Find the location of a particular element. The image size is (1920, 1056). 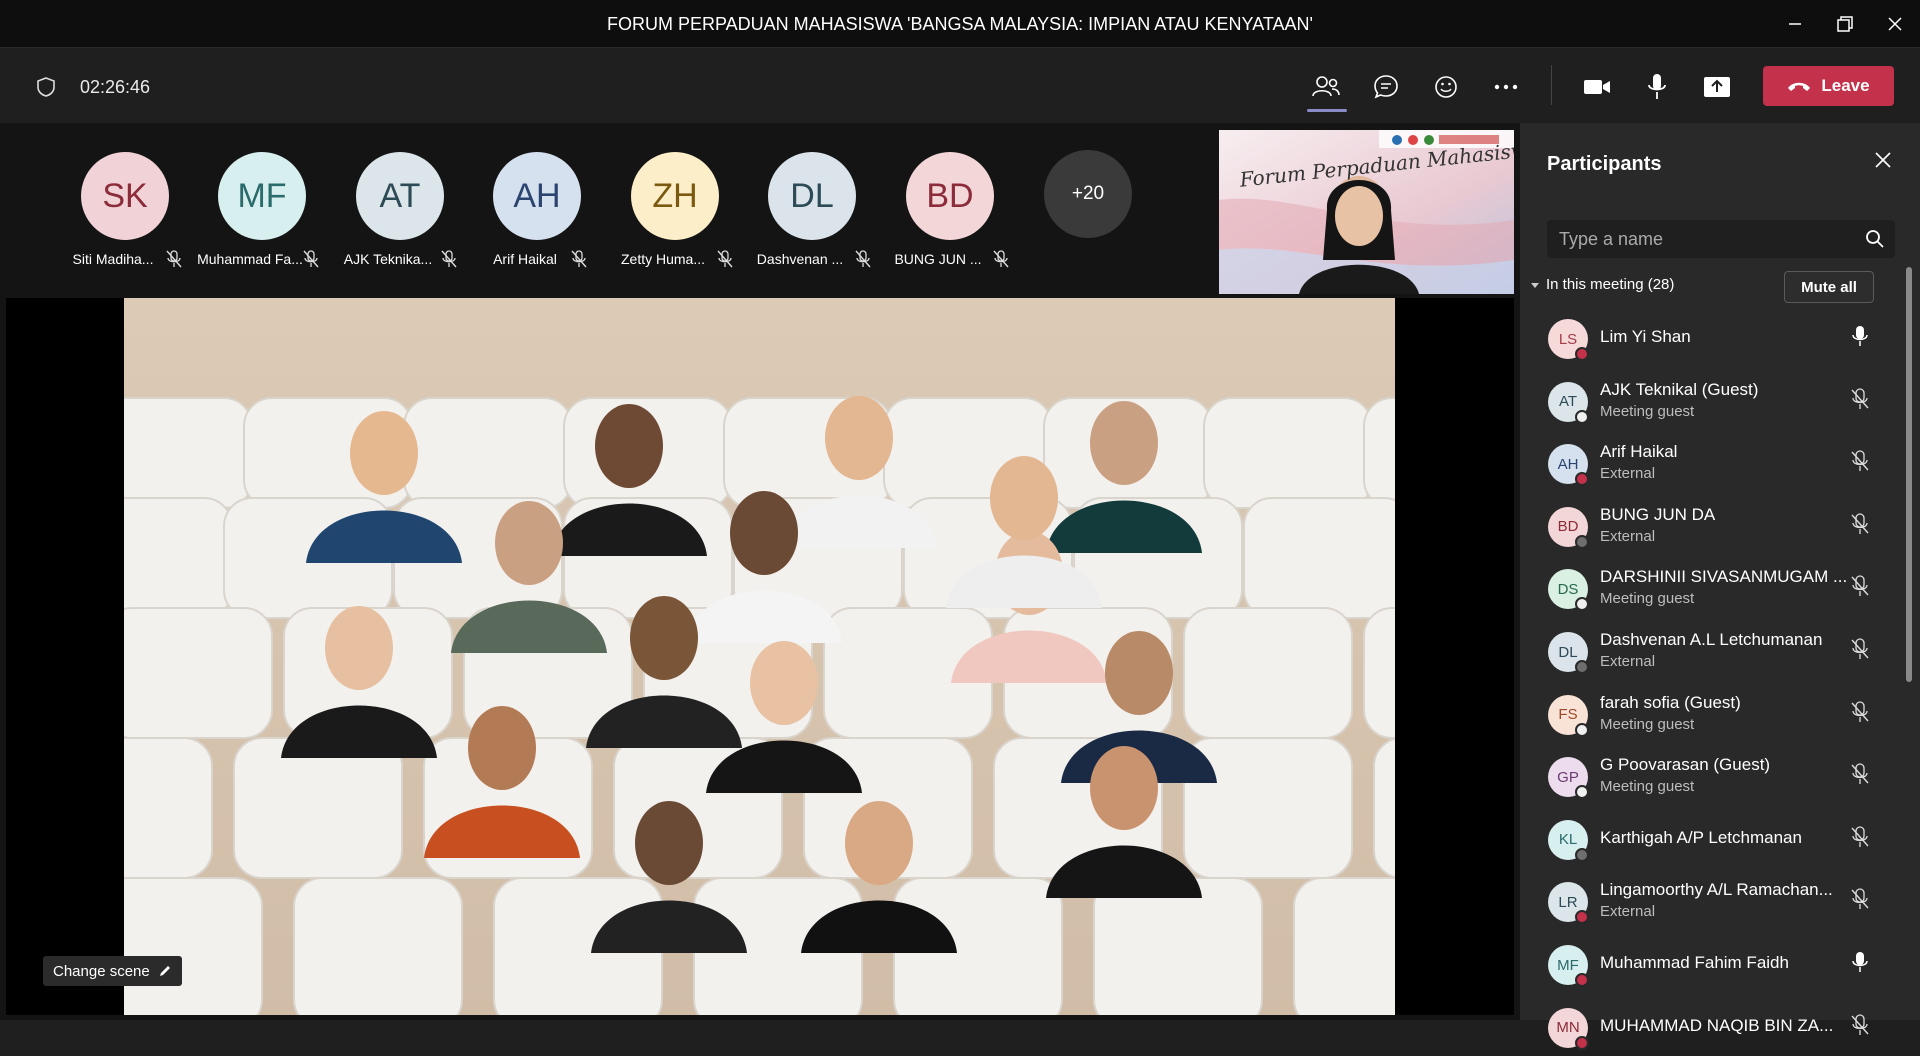

share-icon is located at coordinates (1717, 87).